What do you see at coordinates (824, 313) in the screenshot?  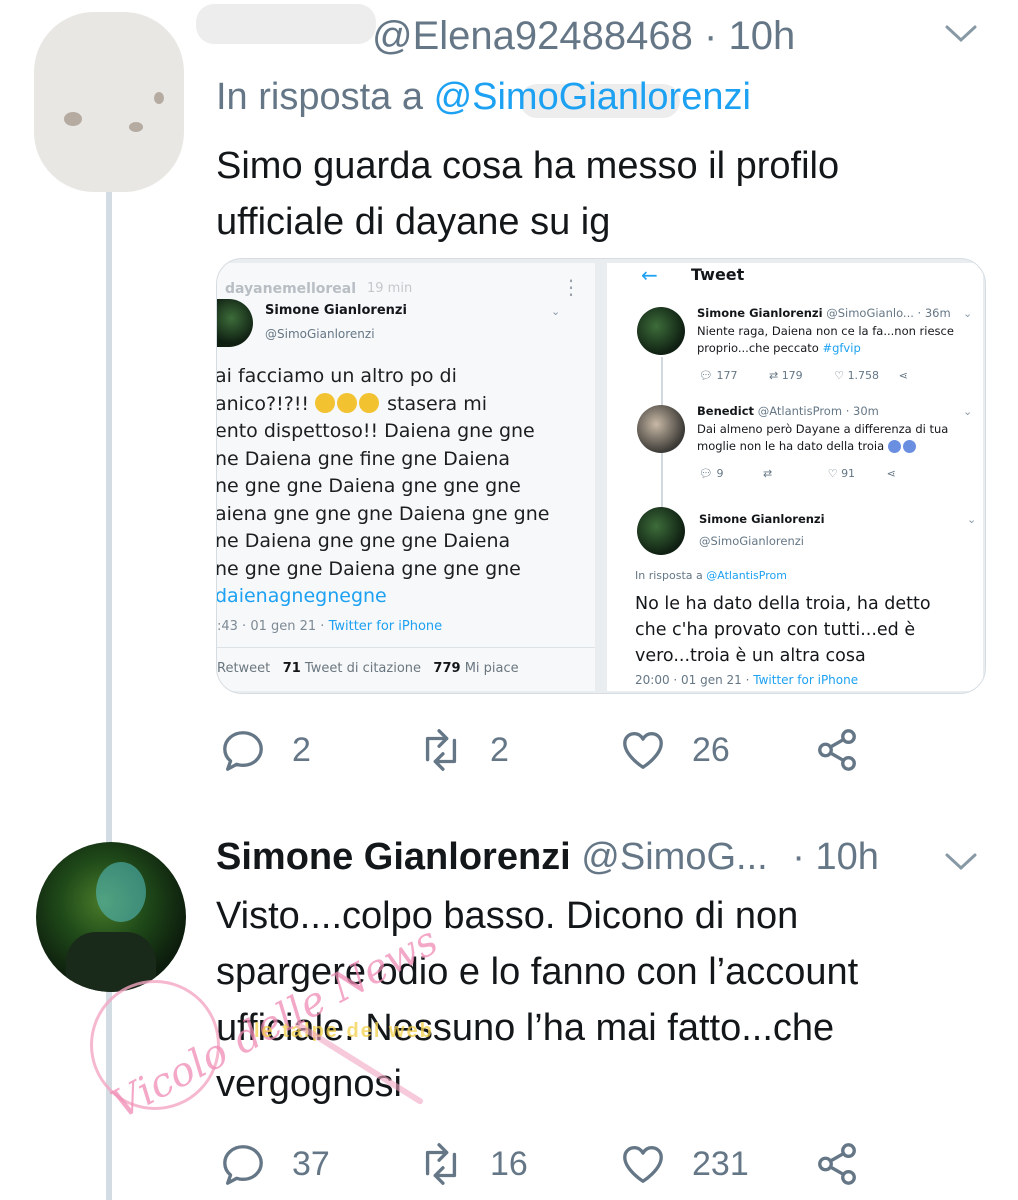 I see `embedded-tweet-header: Simone Gianlorenzi @SimoGianlo... · 36m` at bounding box center [824, 313].